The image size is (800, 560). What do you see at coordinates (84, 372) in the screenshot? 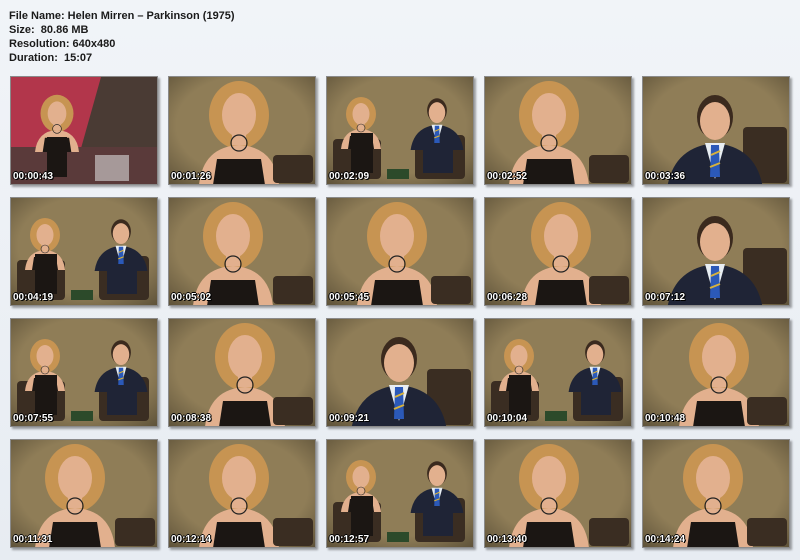
I see `video-thumbnail: 00:07:55` at bounding box center [84, 372].